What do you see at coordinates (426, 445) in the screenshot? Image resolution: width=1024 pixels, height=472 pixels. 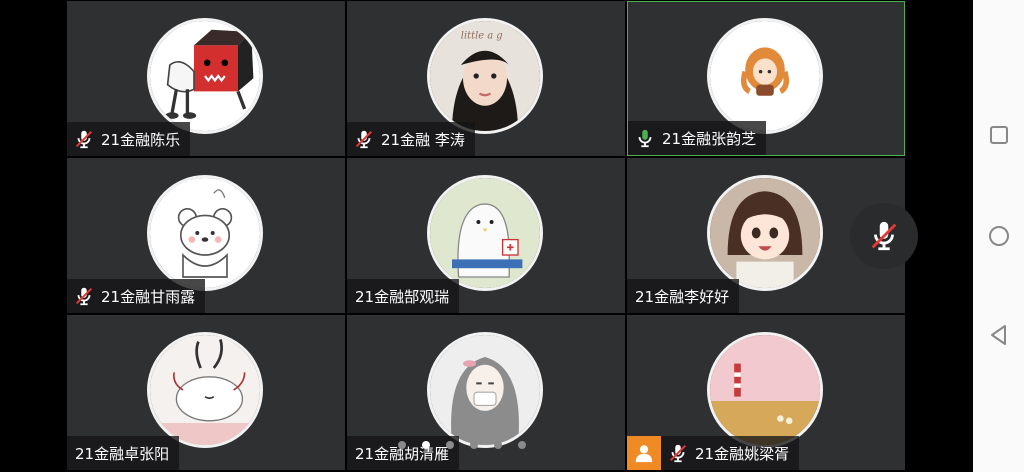 I see `page-dot-active` at bounding box center [426, 445].